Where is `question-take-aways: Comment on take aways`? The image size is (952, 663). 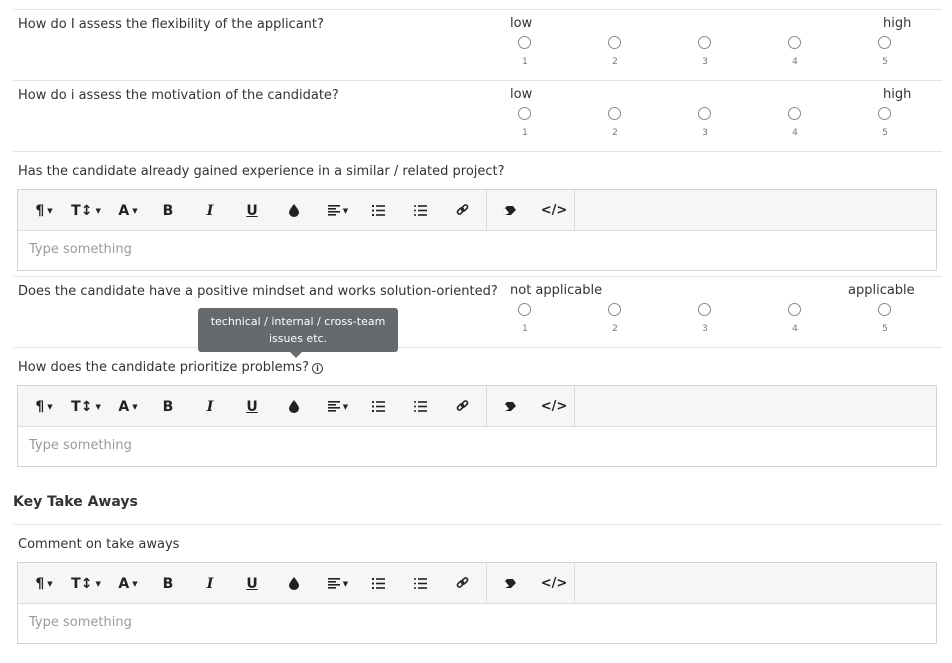
question-take-aways: Comment on take aways is located at coordinates (99, 544).